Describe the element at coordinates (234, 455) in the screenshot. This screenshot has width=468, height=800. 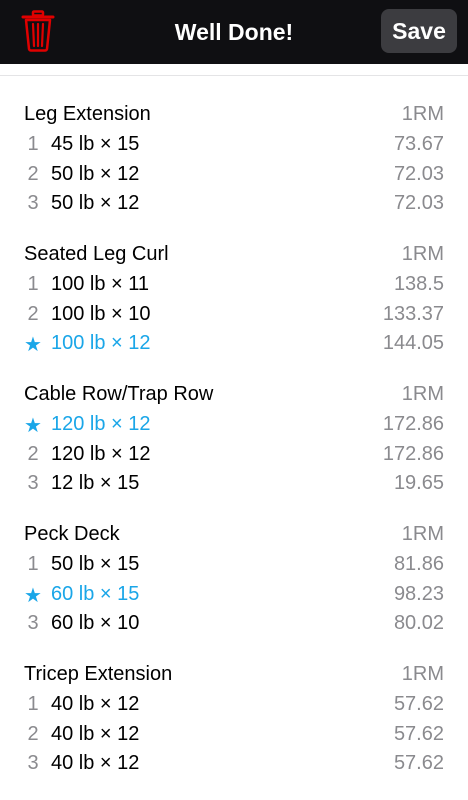
I see `set-row: 2 120 lb × 12 172.86` at that location.